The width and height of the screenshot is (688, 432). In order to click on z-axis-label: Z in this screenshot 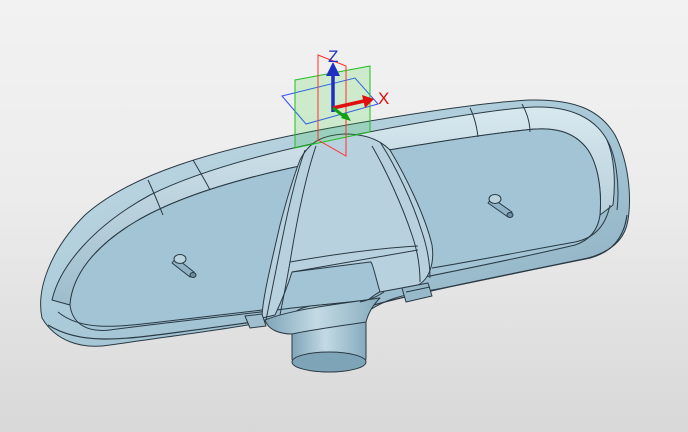, I will do `click(333, 56)`.